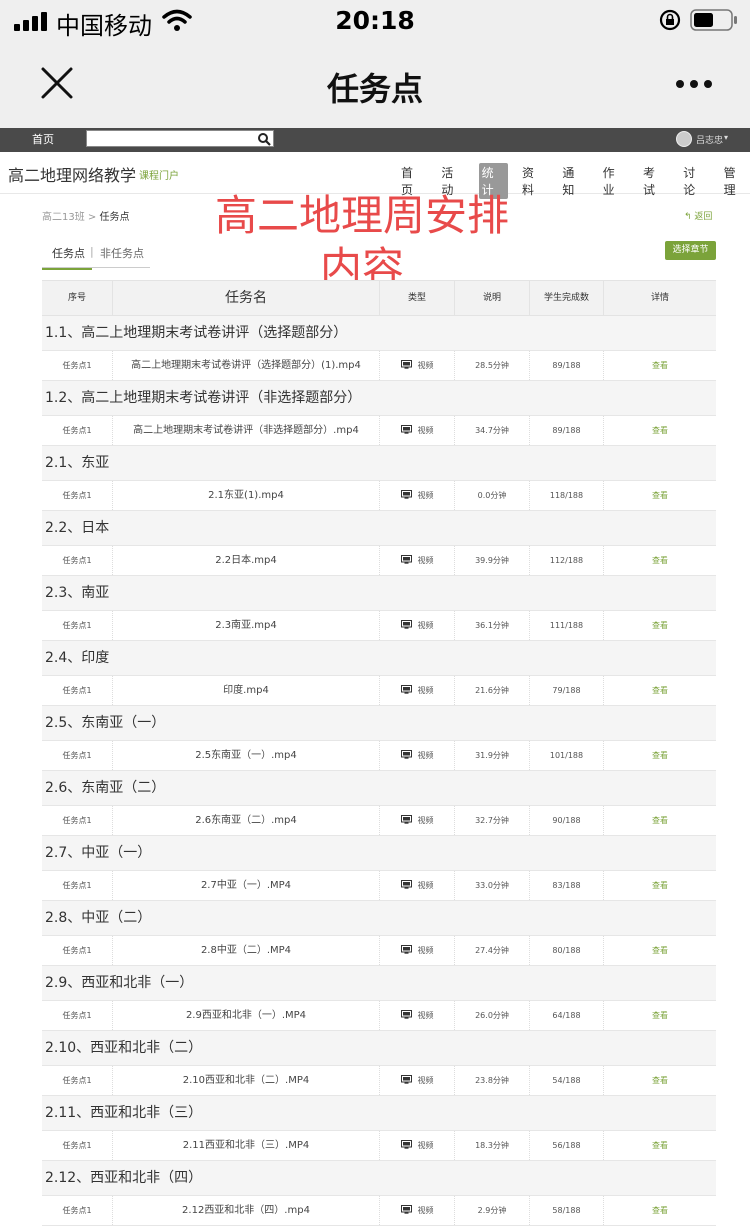 Image resolution: width=750 pixels, height=1232 pixels. Describe the element at coordinates (379, 983) in the screenshot. I see `chapter-row: 2.9、西亚和北非（一）` at that location.